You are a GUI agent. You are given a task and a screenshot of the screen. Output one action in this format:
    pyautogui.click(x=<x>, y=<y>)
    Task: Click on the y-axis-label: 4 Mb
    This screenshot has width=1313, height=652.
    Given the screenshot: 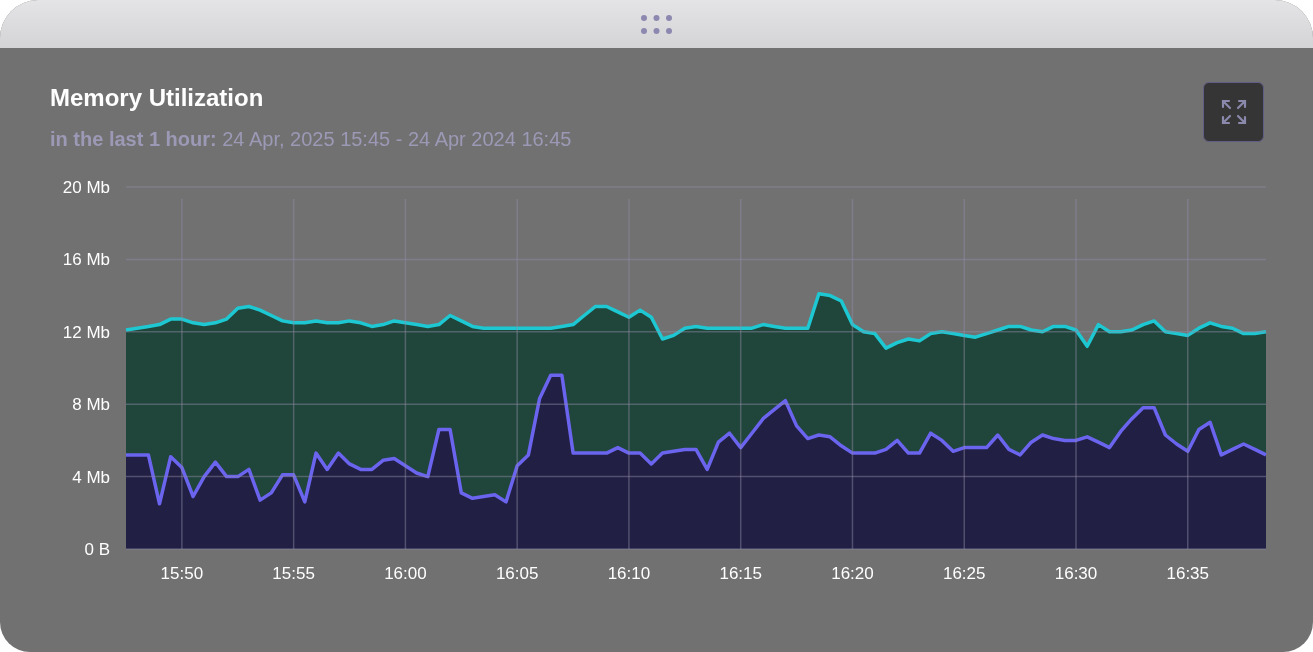 What is the action you would take?
    pyautogui.click(x=91, y=477)
    